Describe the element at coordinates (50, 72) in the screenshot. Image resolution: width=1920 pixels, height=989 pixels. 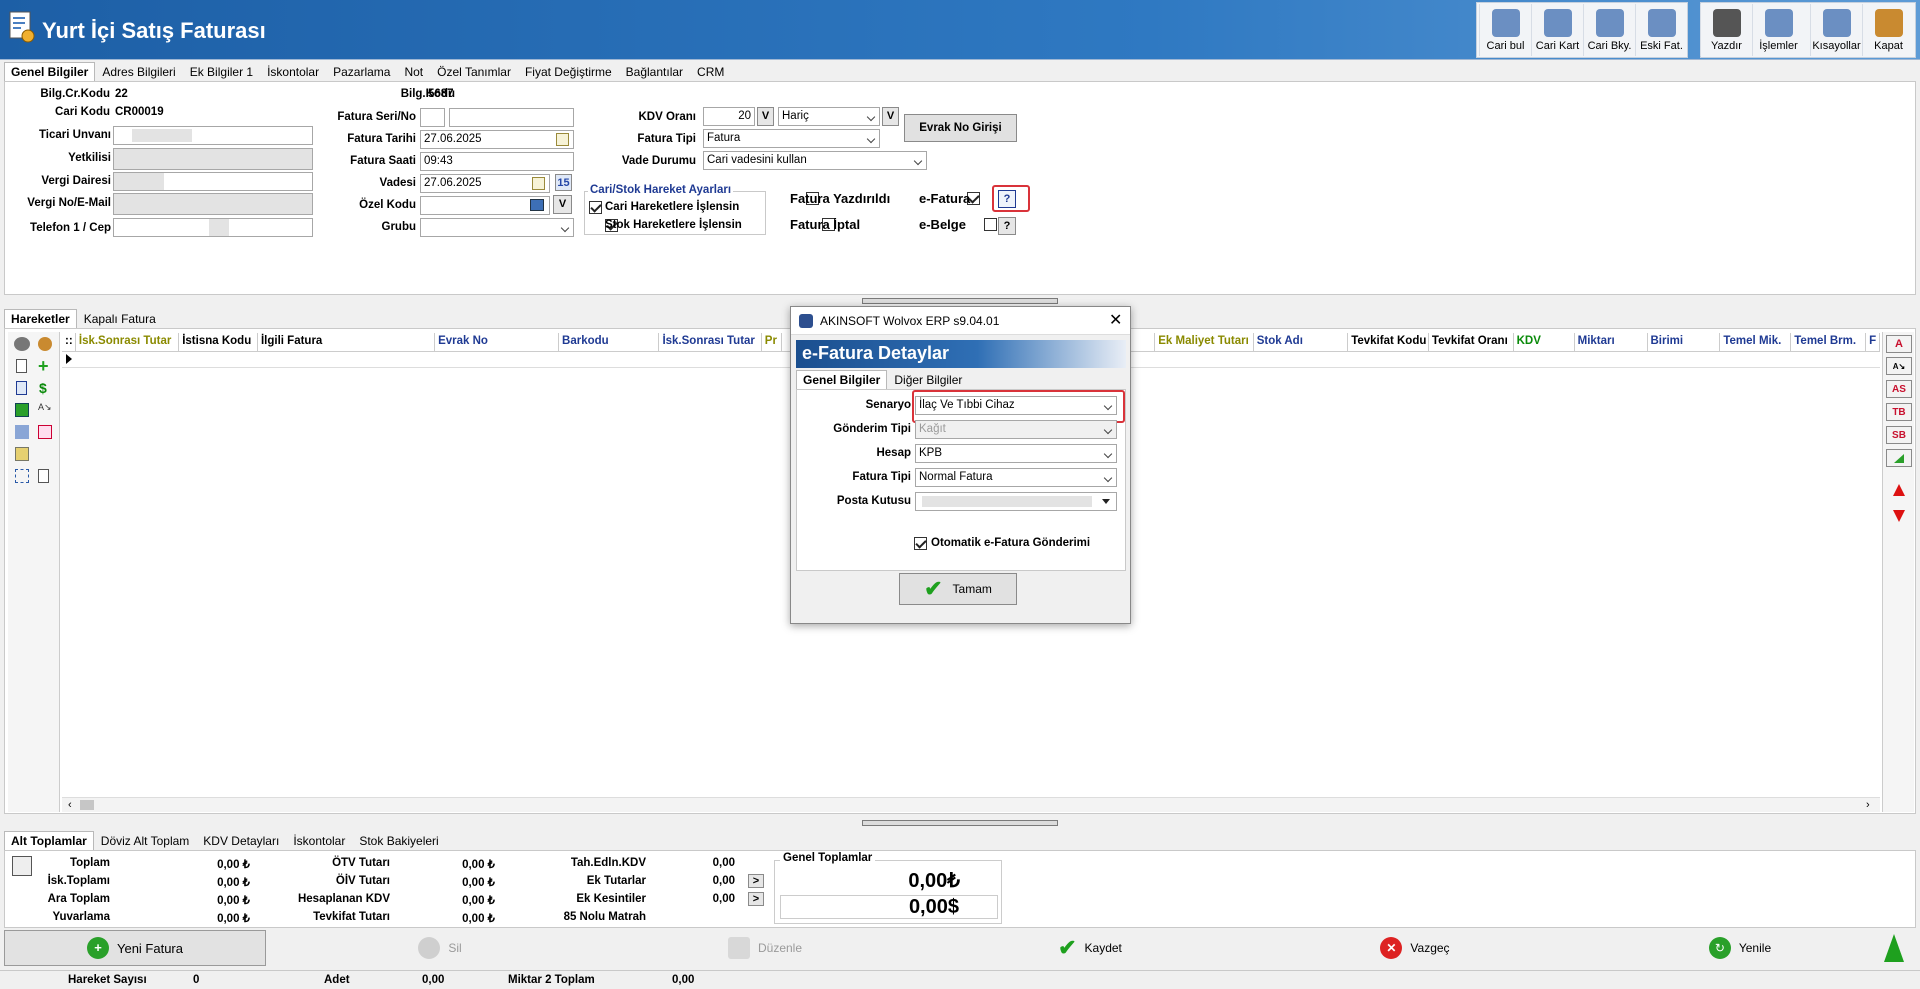
I see `main-tab-0: Genel Bilgiler` at that location.